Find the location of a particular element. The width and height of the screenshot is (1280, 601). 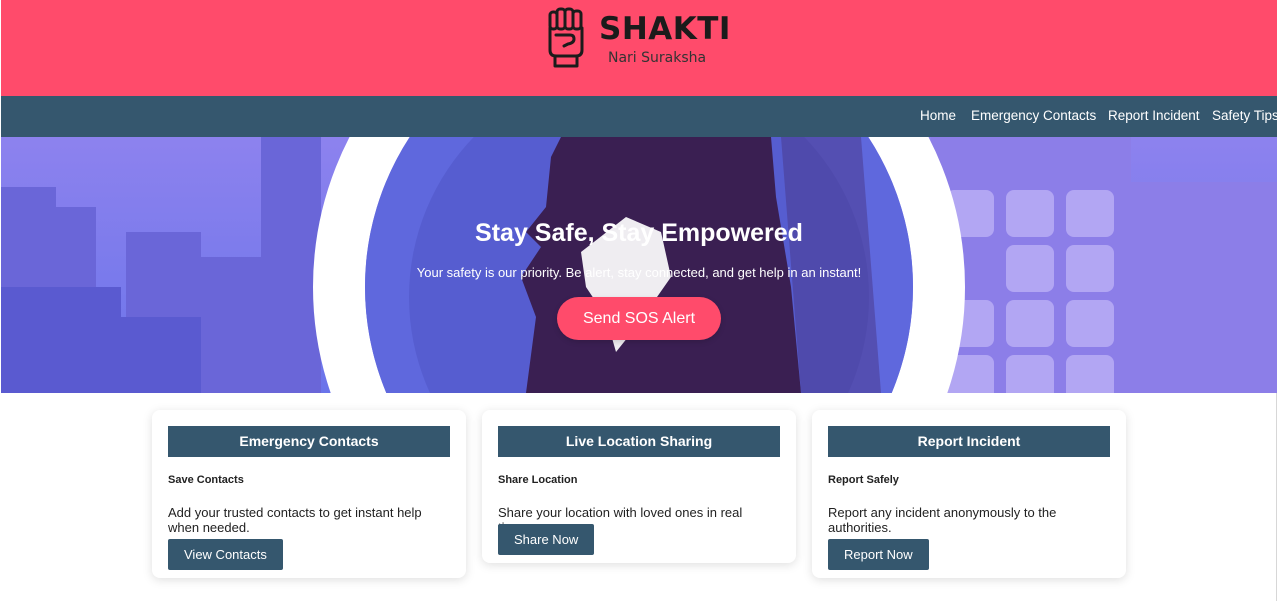

view-contacts-button: View Contacts is located at coordinates (225, 554).